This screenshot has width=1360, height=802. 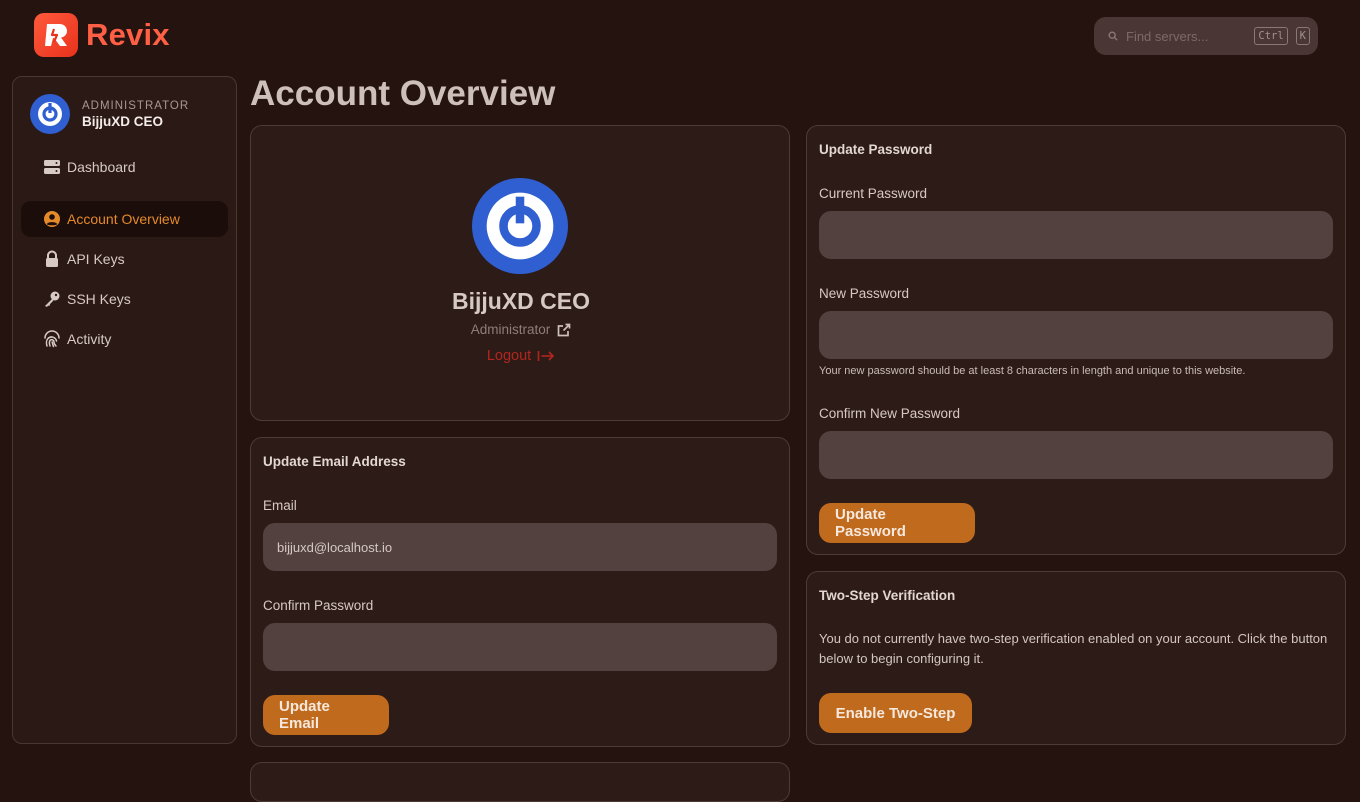 I want to click on new-password-field, so click(x=1076, y=335).